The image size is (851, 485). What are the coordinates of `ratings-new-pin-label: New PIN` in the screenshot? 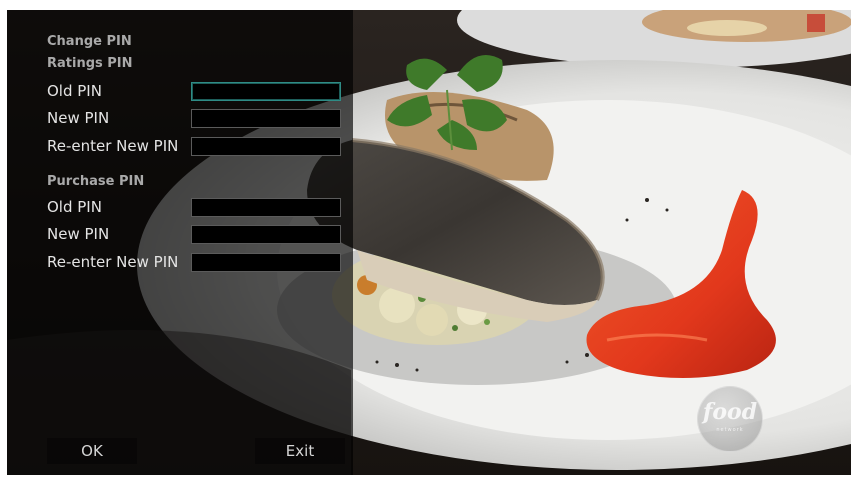 It's located at (78, 118).